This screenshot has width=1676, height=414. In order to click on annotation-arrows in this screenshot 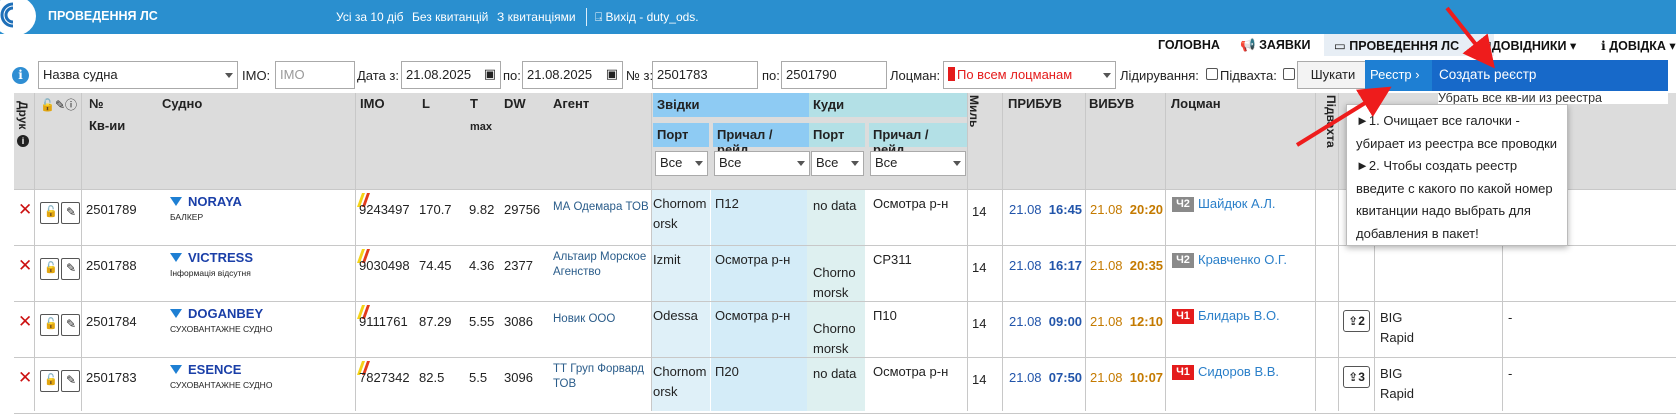, I will do `click(1395, 76)`.